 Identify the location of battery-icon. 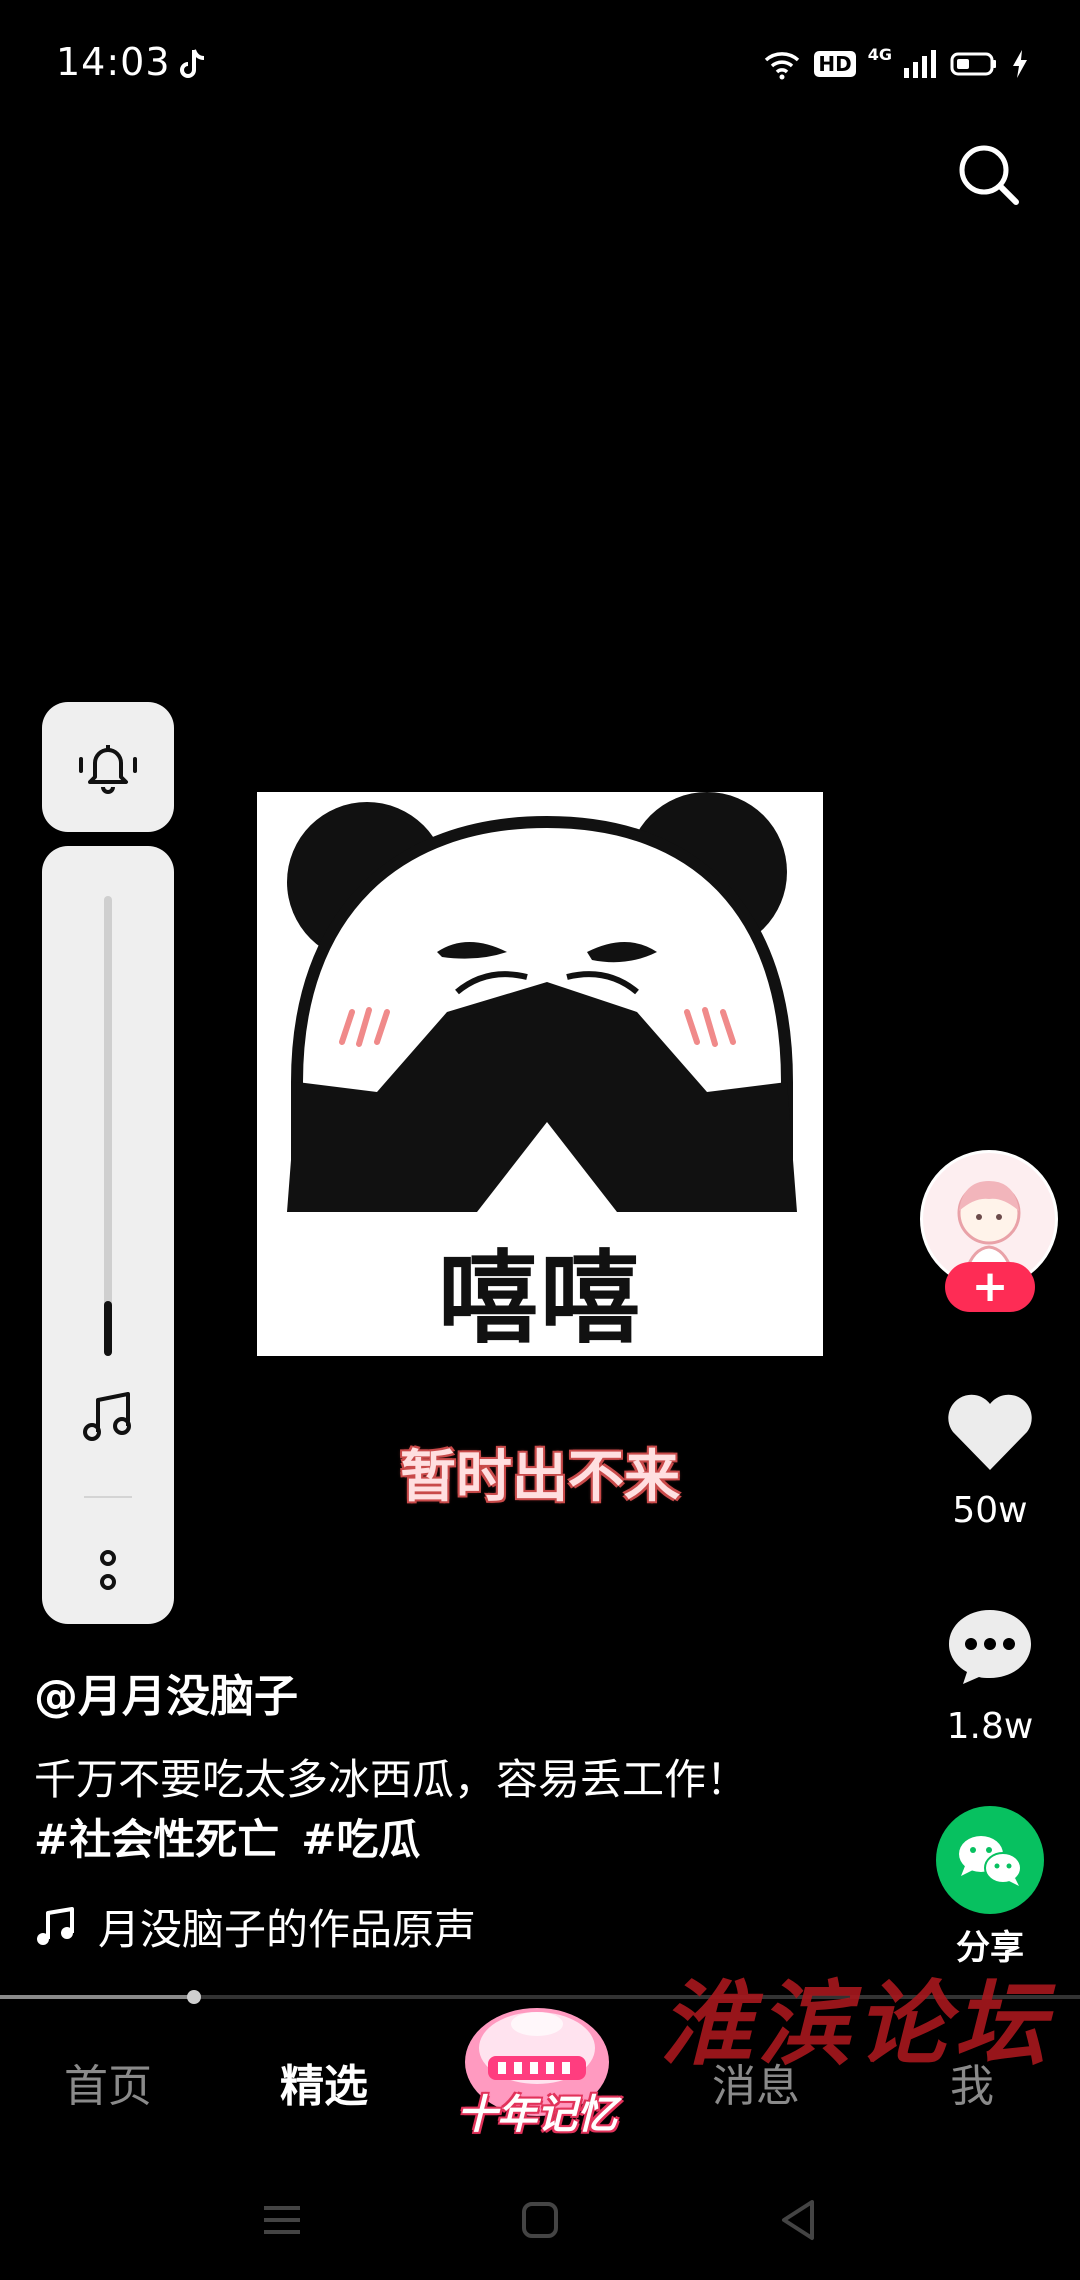
(973, 64).